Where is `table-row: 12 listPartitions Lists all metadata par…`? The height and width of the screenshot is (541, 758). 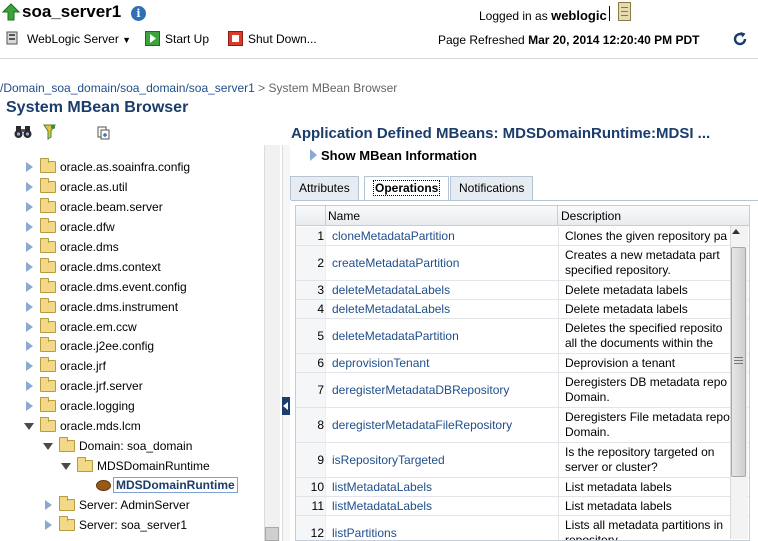
table-row: 12 listPartitions Lists all metadata par… is located at coordinates (522, 528).